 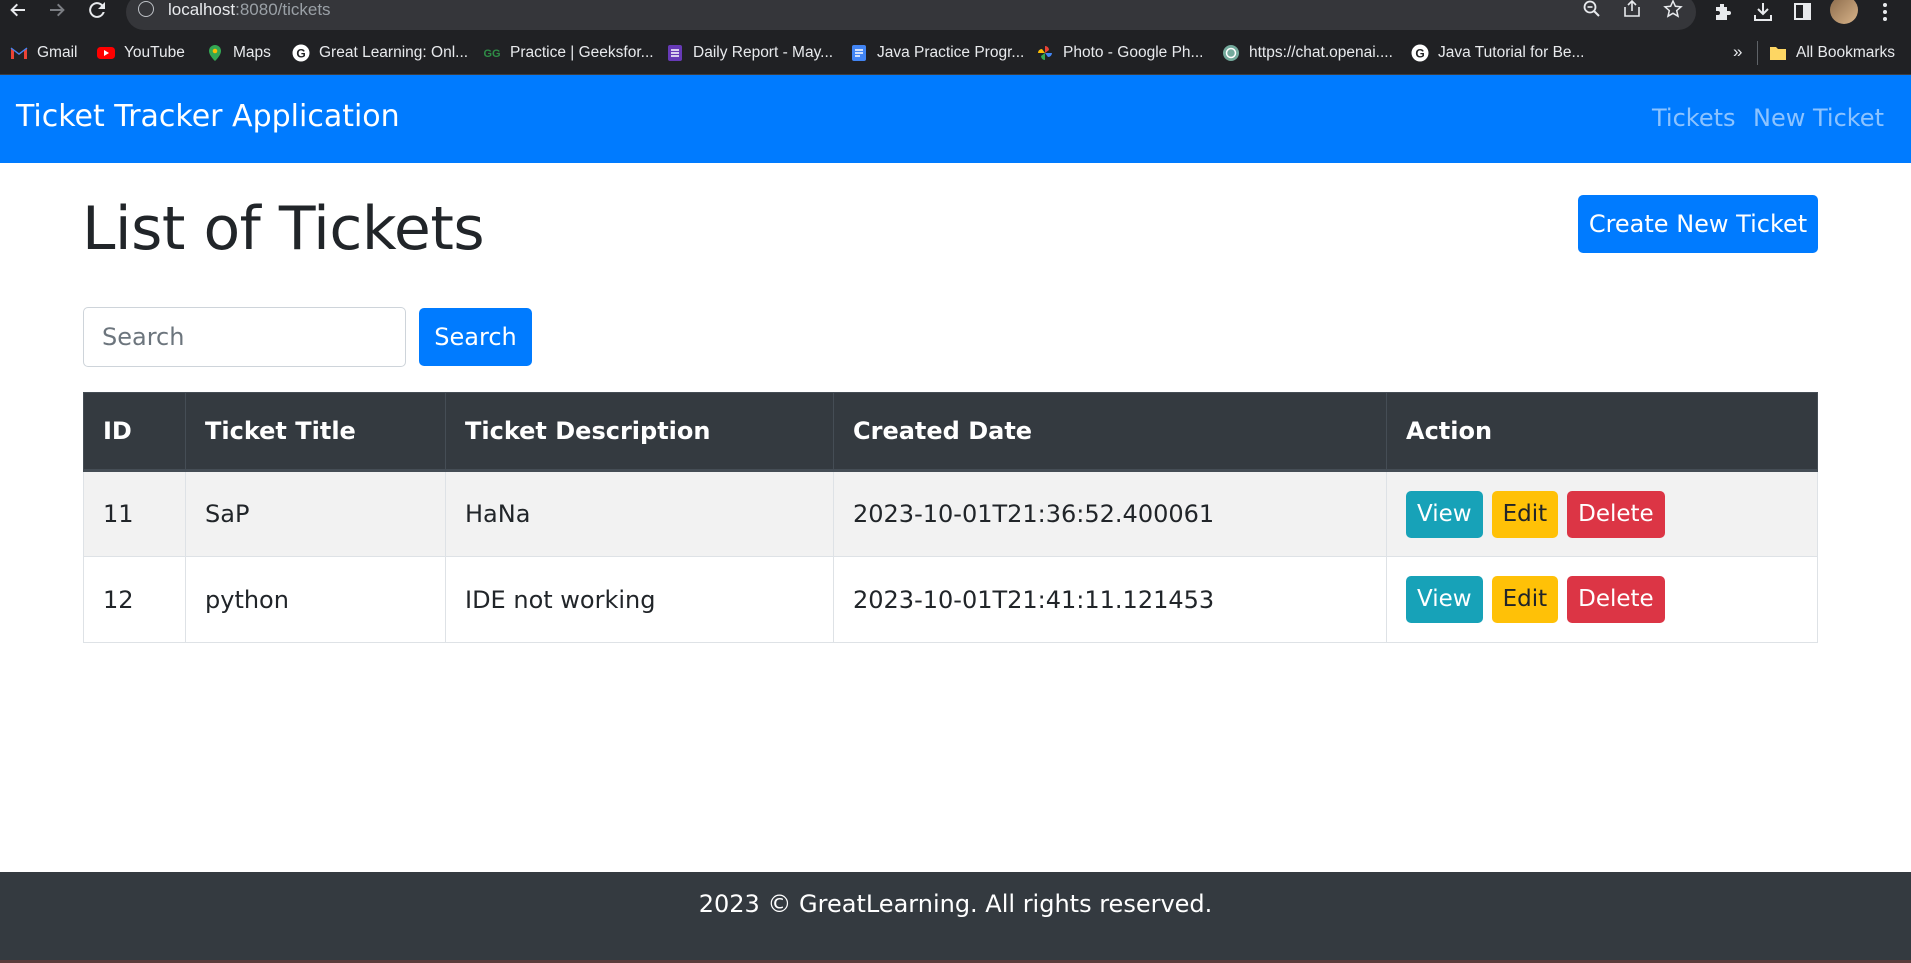 I want to click on maps-icon, so click(x=215, y=53).